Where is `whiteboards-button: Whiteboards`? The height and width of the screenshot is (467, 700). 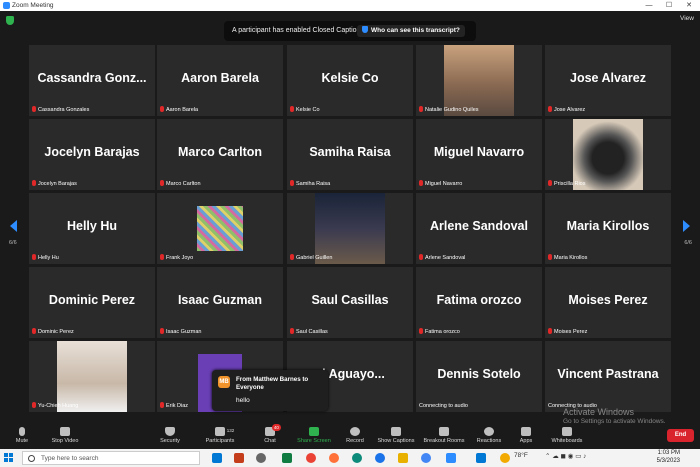 whiteboards-button: Whiteboards is located at coordinates (567, 435).